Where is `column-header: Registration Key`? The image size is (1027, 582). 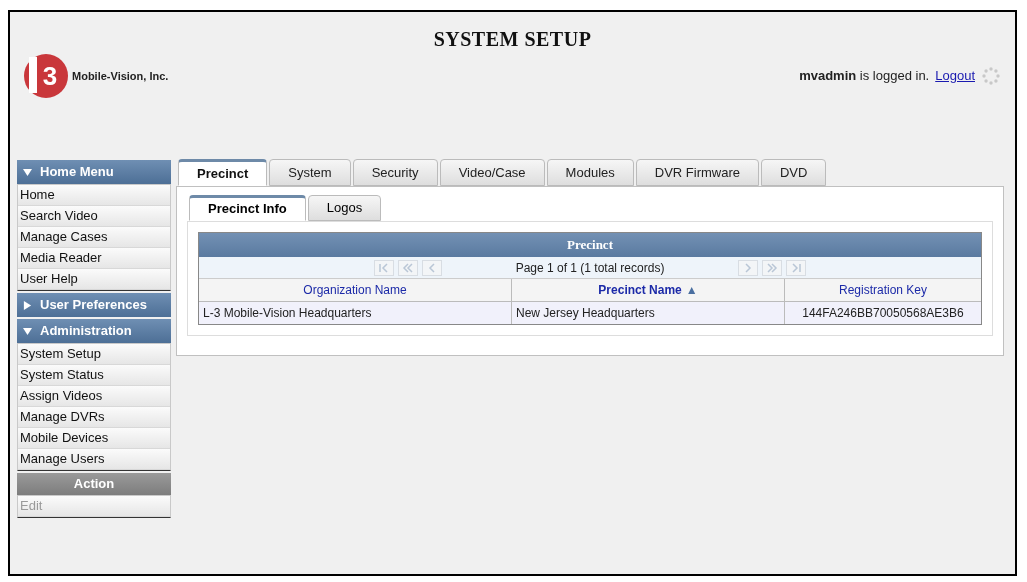
column-header: Registration Key is located at coordinates (882, 290).